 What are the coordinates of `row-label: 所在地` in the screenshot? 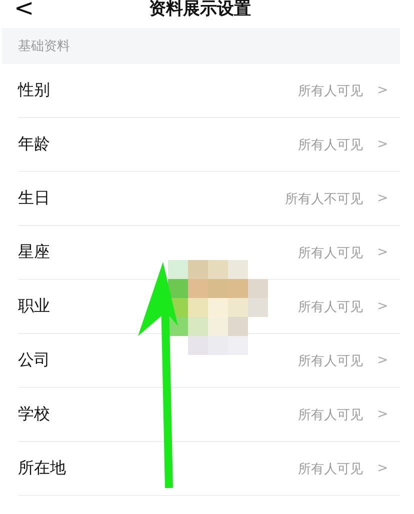 It's located at (42, 468).